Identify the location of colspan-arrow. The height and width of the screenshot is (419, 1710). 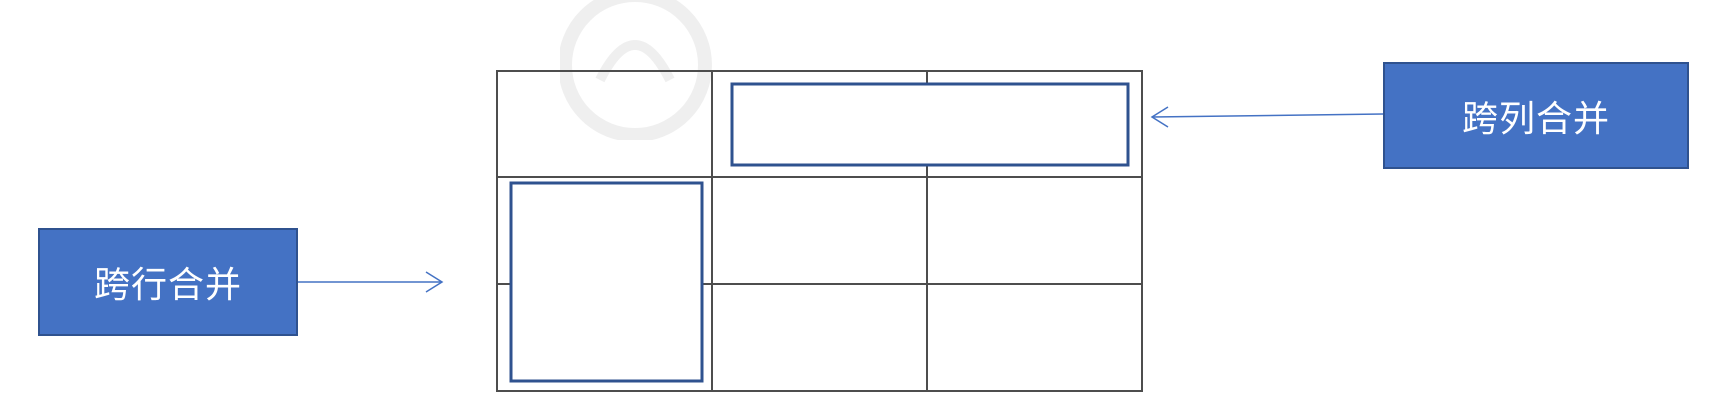
(1267, 117).